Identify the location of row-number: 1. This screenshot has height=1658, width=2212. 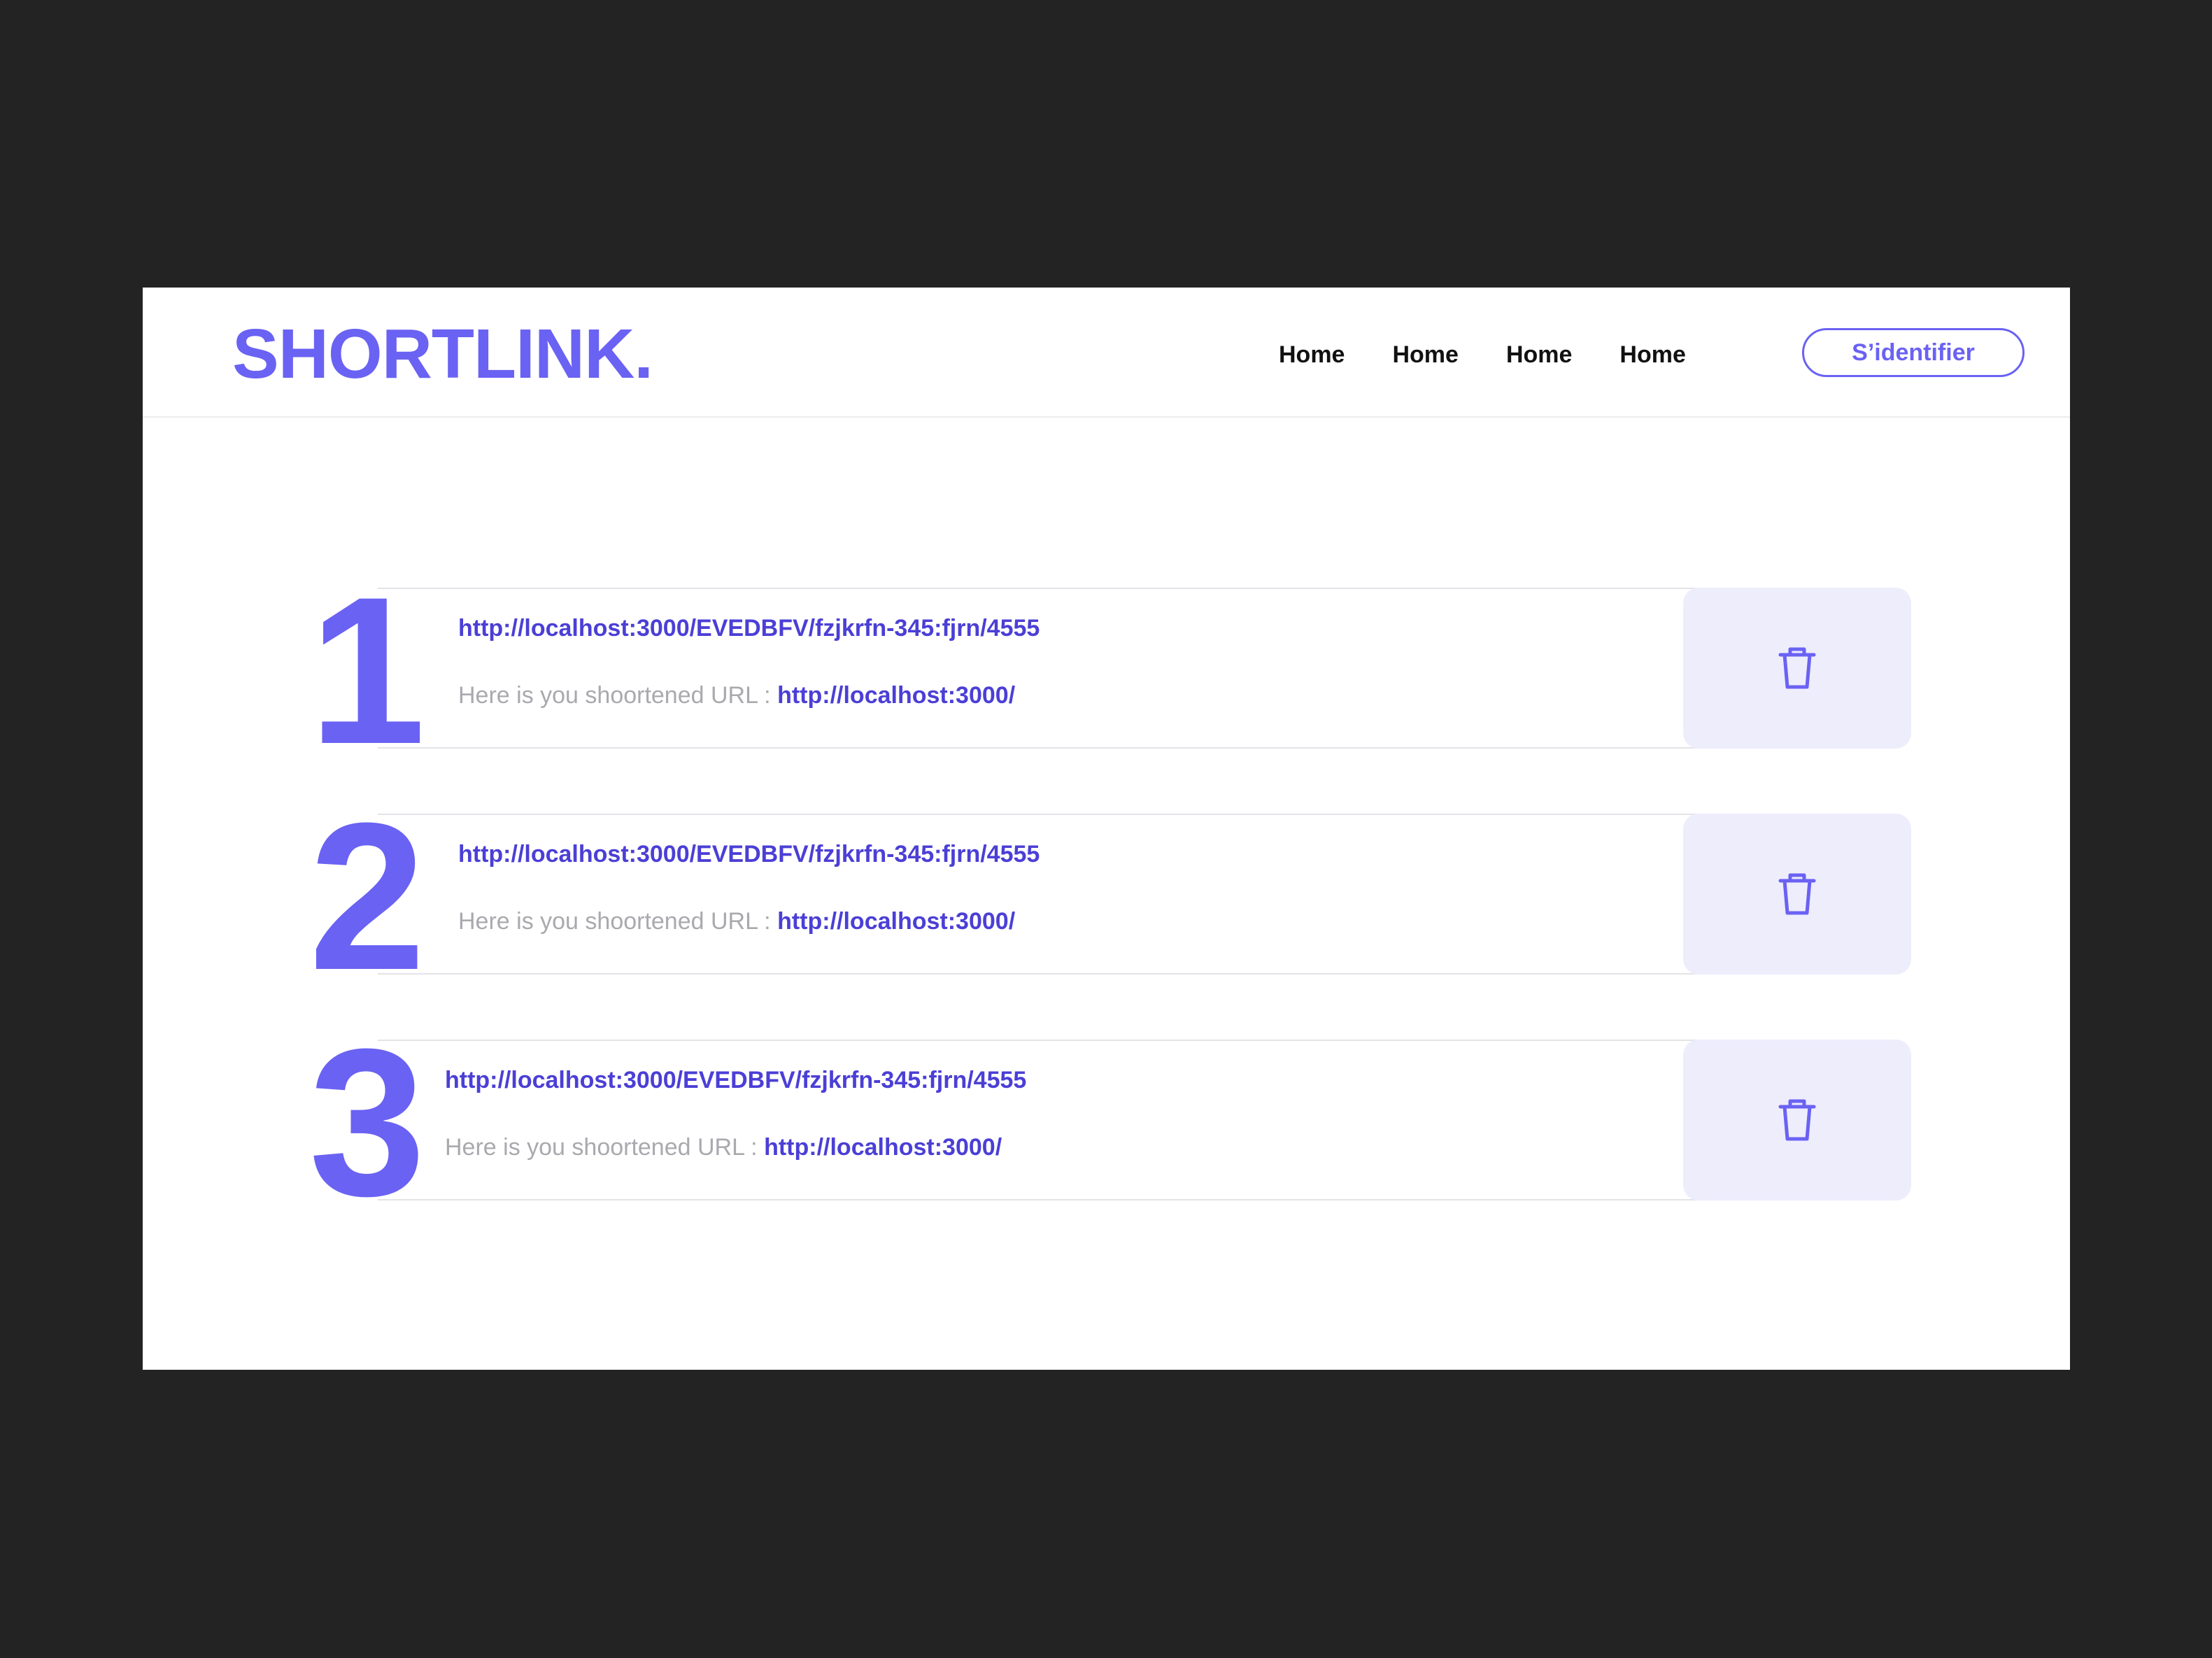
(367, 670).